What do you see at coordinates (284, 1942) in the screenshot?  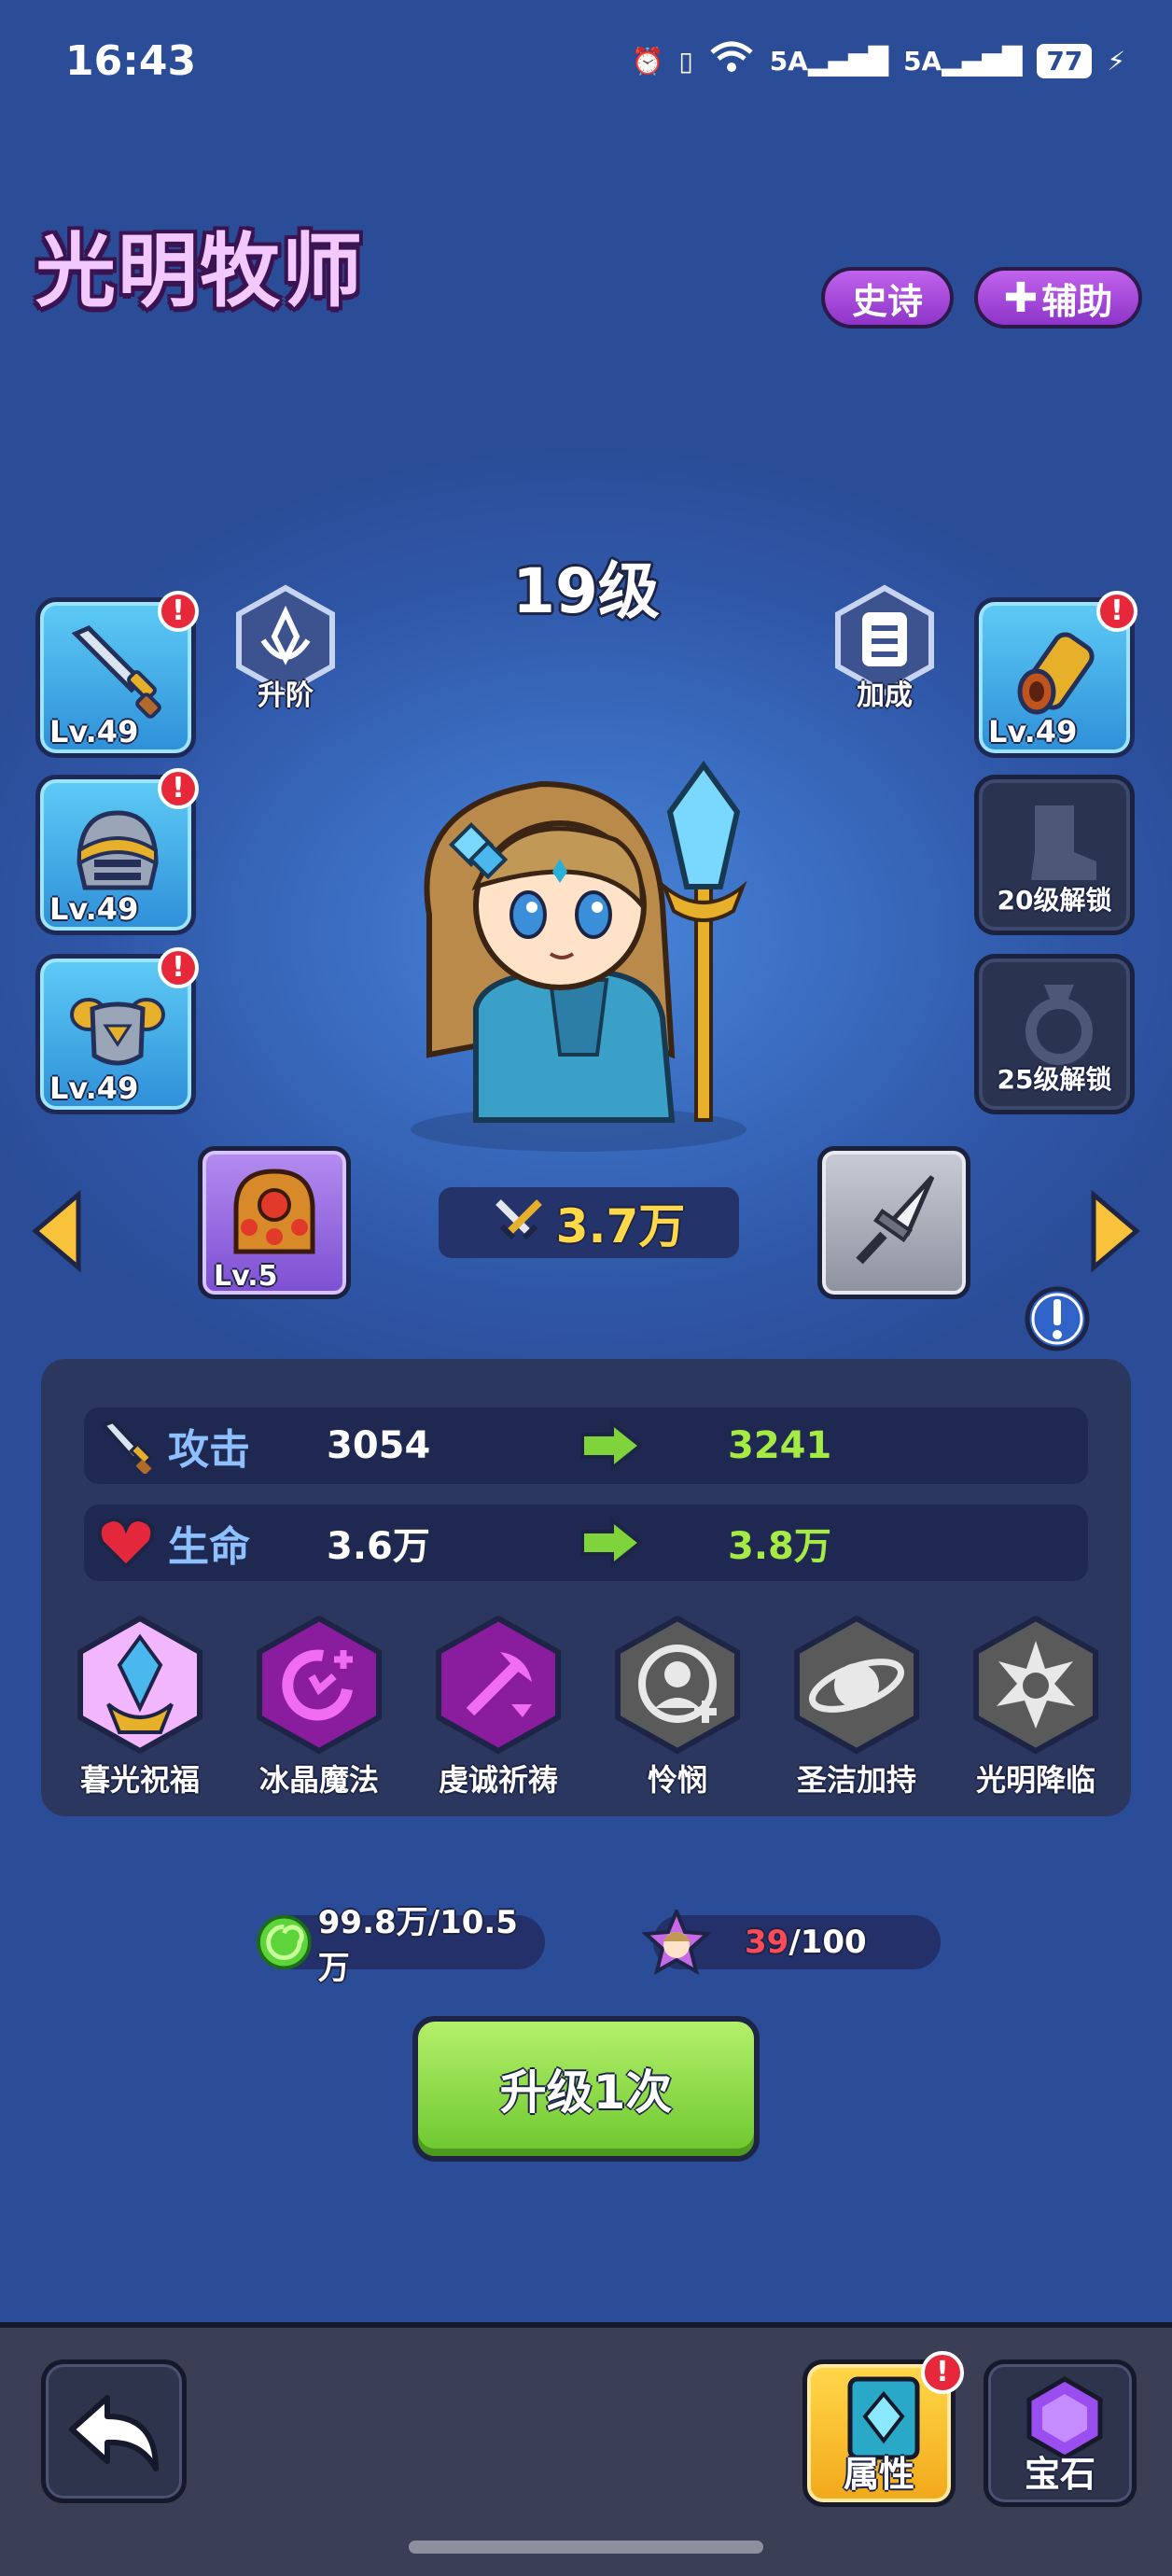 I see `green-coin-icon` at bounding box center [284, 1942].